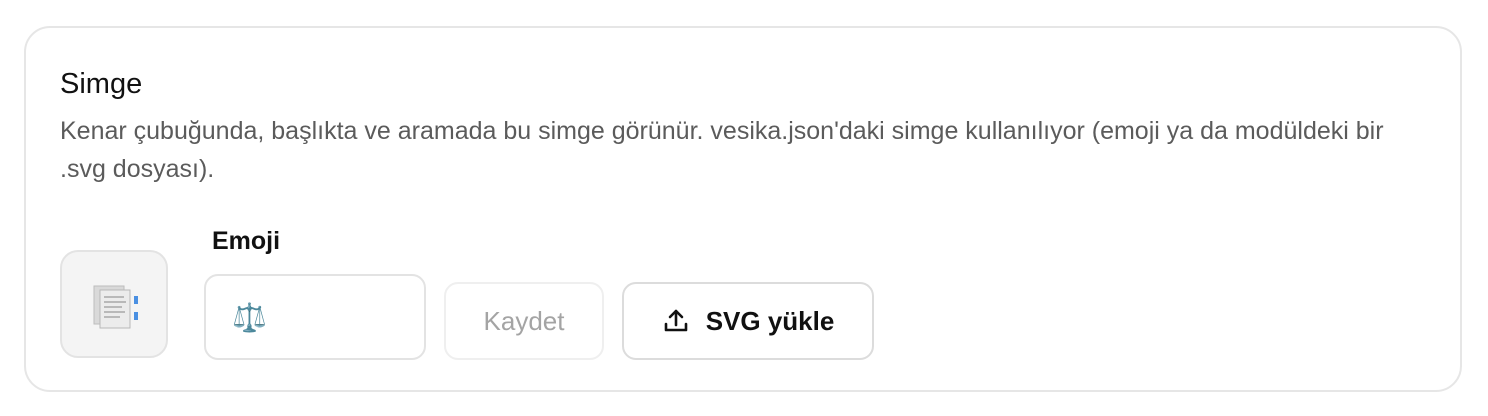 Image resolution: width=1488 pixels, height=416 pixels. What do you see at coordinates (115, 307) in the screenshot?
I see `document-icon` at bounding box center [115, 307].